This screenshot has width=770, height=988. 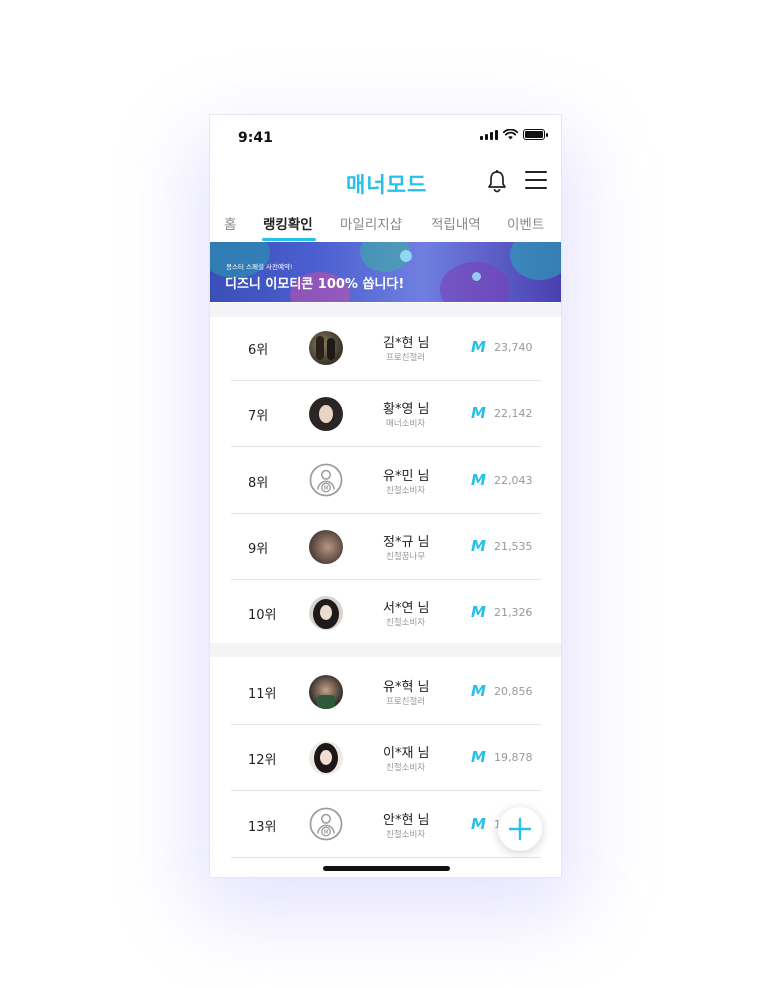 I want to click on tab-bar: 홈 랭킹확인 마일리지샵 적립내역 이벤트, so click(x=385, y=225).